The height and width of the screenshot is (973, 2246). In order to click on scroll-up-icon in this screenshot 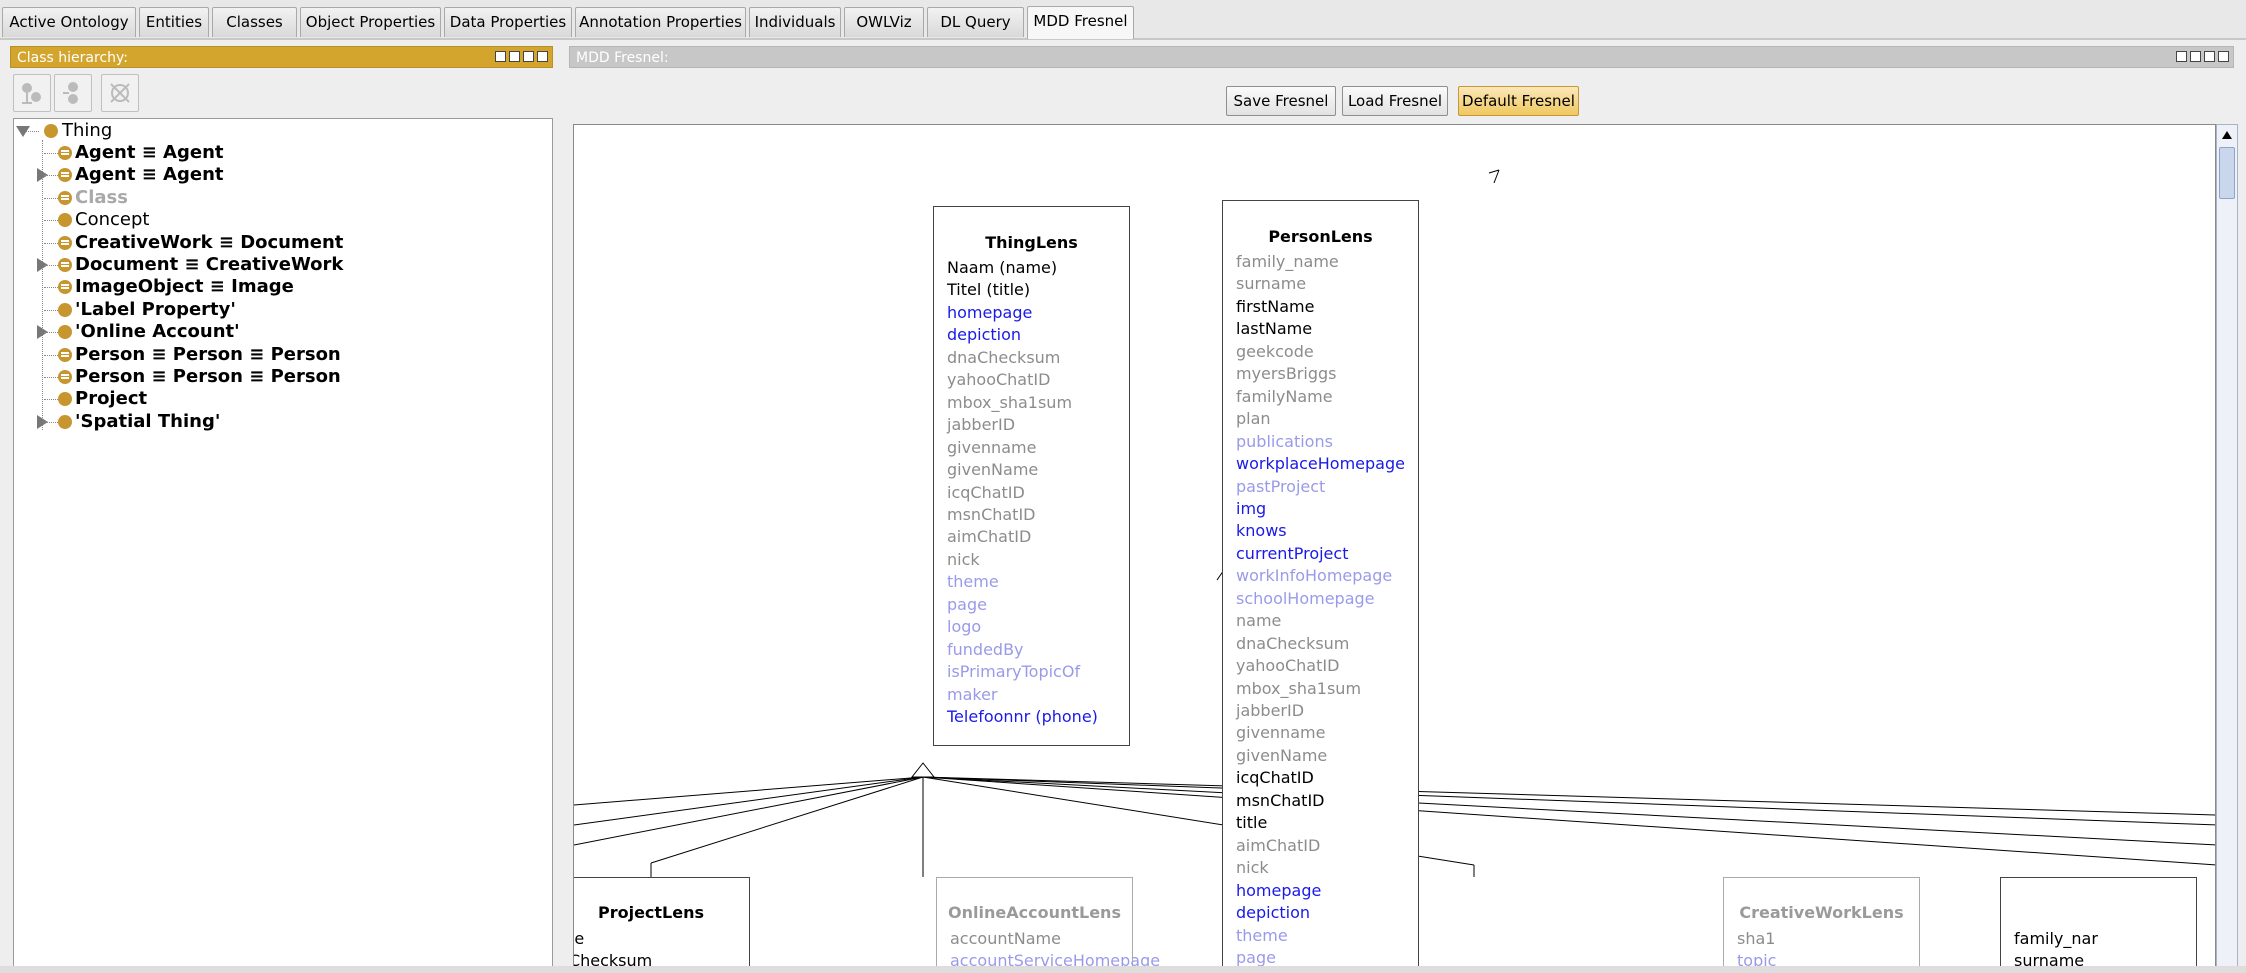, I will do `click(2227, 135)`.